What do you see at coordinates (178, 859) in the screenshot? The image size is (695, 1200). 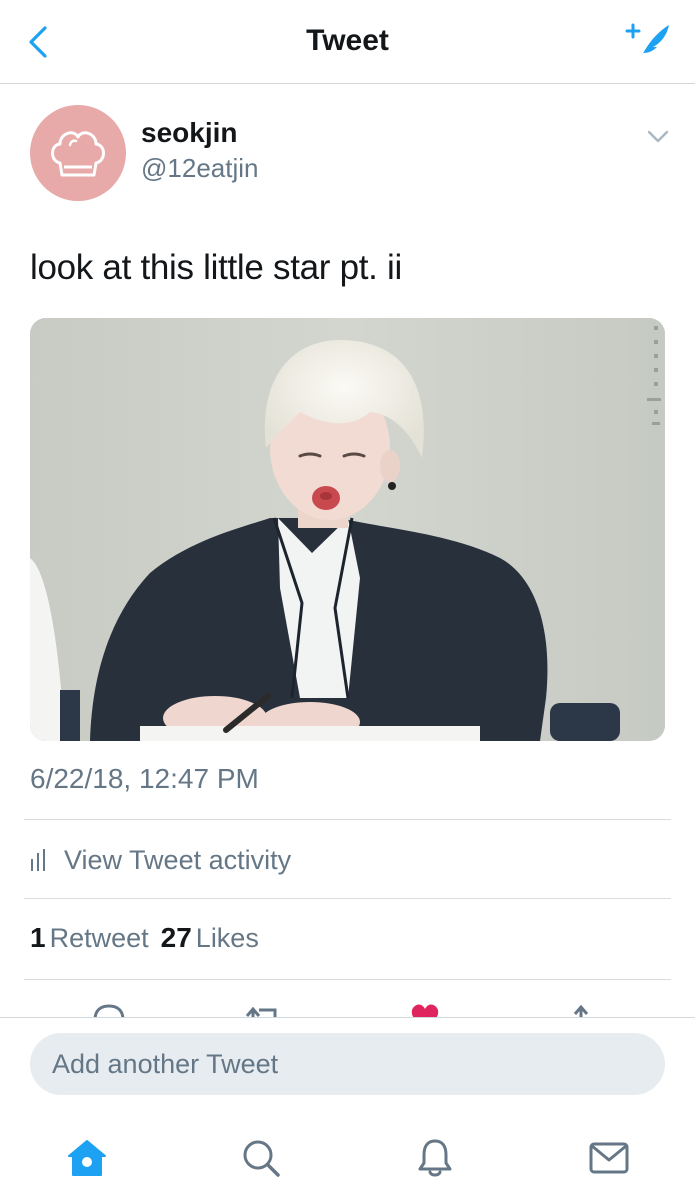 I see `activity-label: View Tweet activity` at bounding box center [178, 859].